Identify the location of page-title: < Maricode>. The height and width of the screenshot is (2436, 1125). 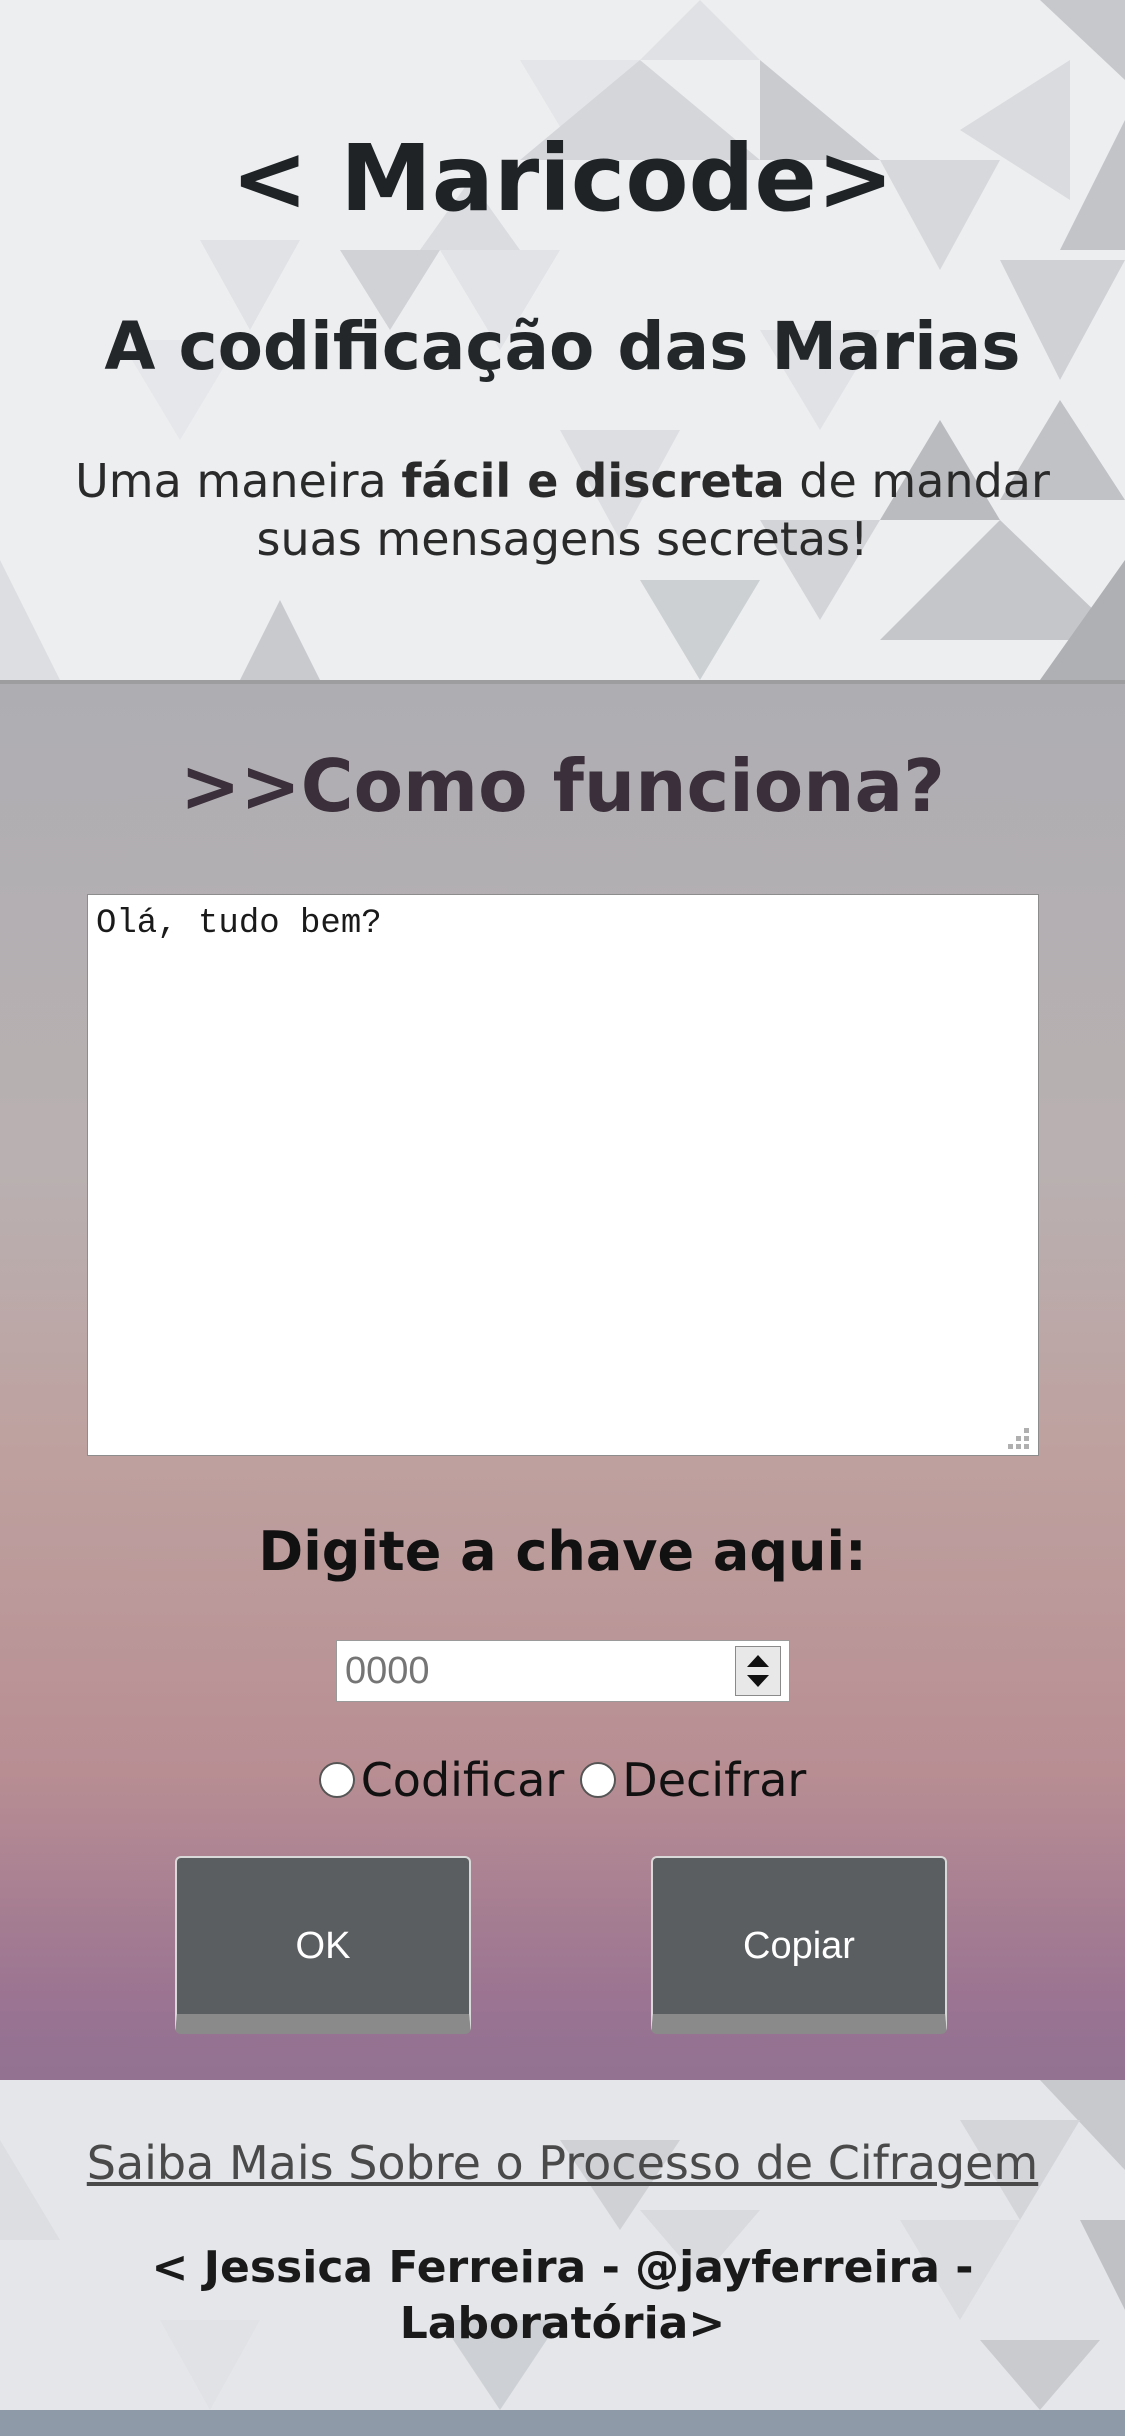
(562, 178).